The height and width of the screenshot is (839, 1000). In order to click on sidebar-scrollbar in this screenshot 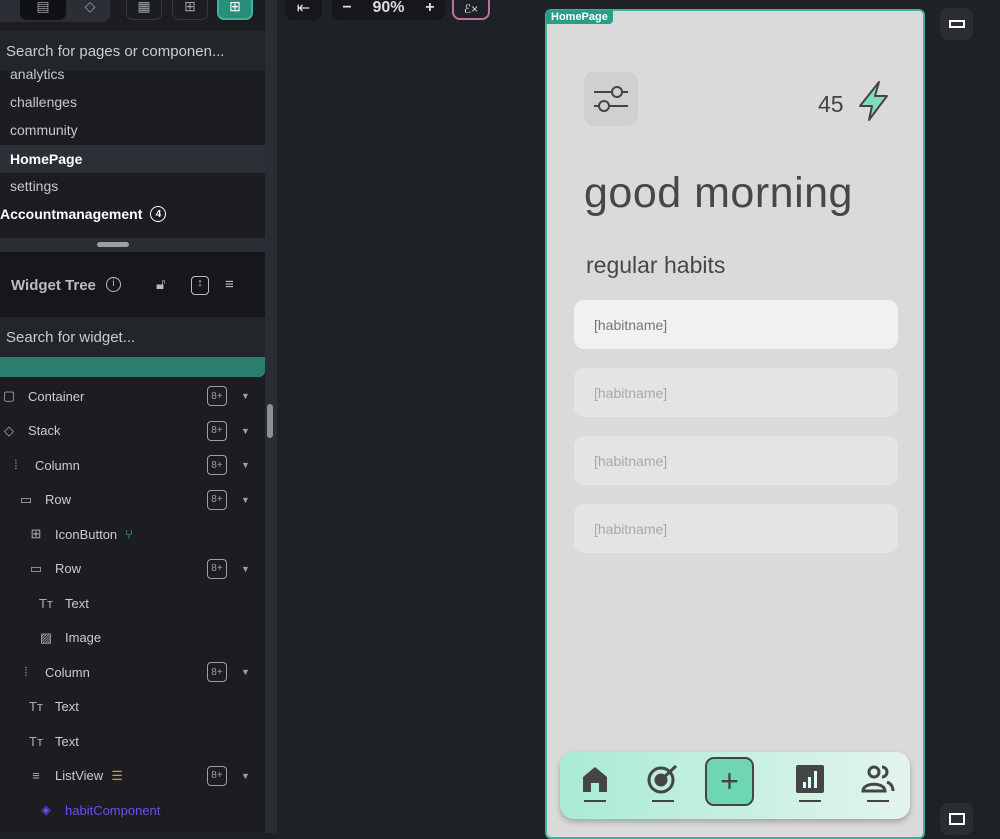, I will do `click(270, 421)`.